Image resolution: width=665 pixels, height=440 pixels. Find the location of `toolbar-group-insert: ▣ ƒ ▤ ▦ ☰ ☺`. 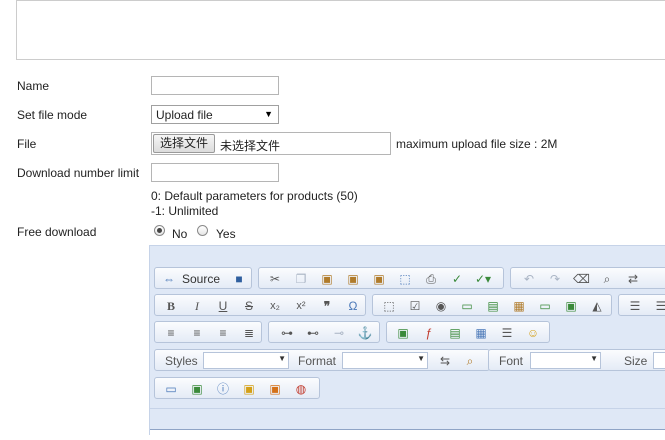

toolbar-group-insert: ▣ ƒ ▤ ▦ ☰ ☺ is located at coordinates (468, 332).